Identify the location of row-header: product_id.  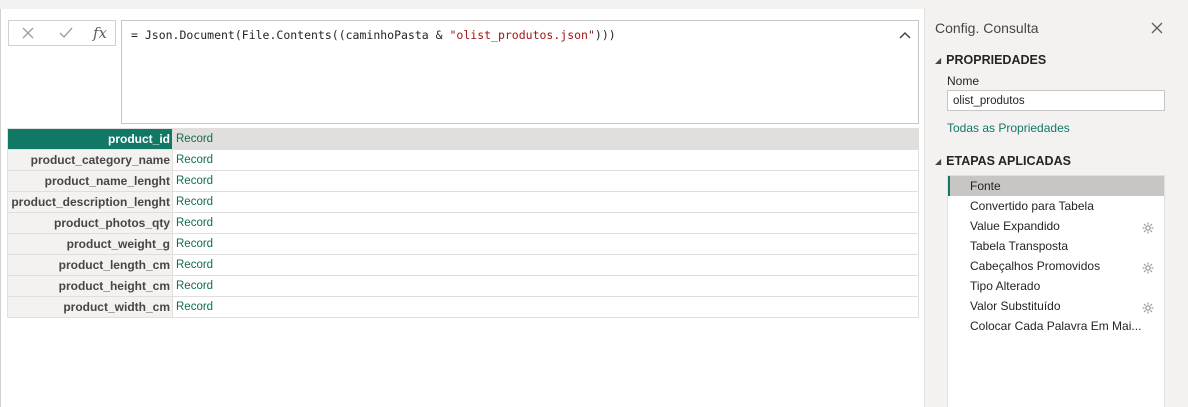
(90, 139).